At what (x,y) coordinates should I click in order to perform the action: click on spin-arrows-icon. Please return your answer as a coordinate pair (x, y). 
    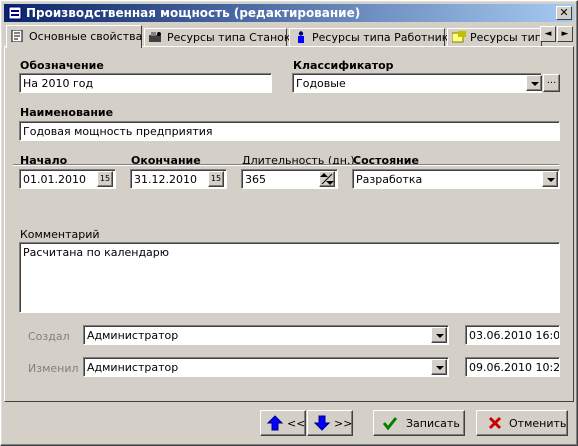
    Looking at the image, I should click on (327, 179).